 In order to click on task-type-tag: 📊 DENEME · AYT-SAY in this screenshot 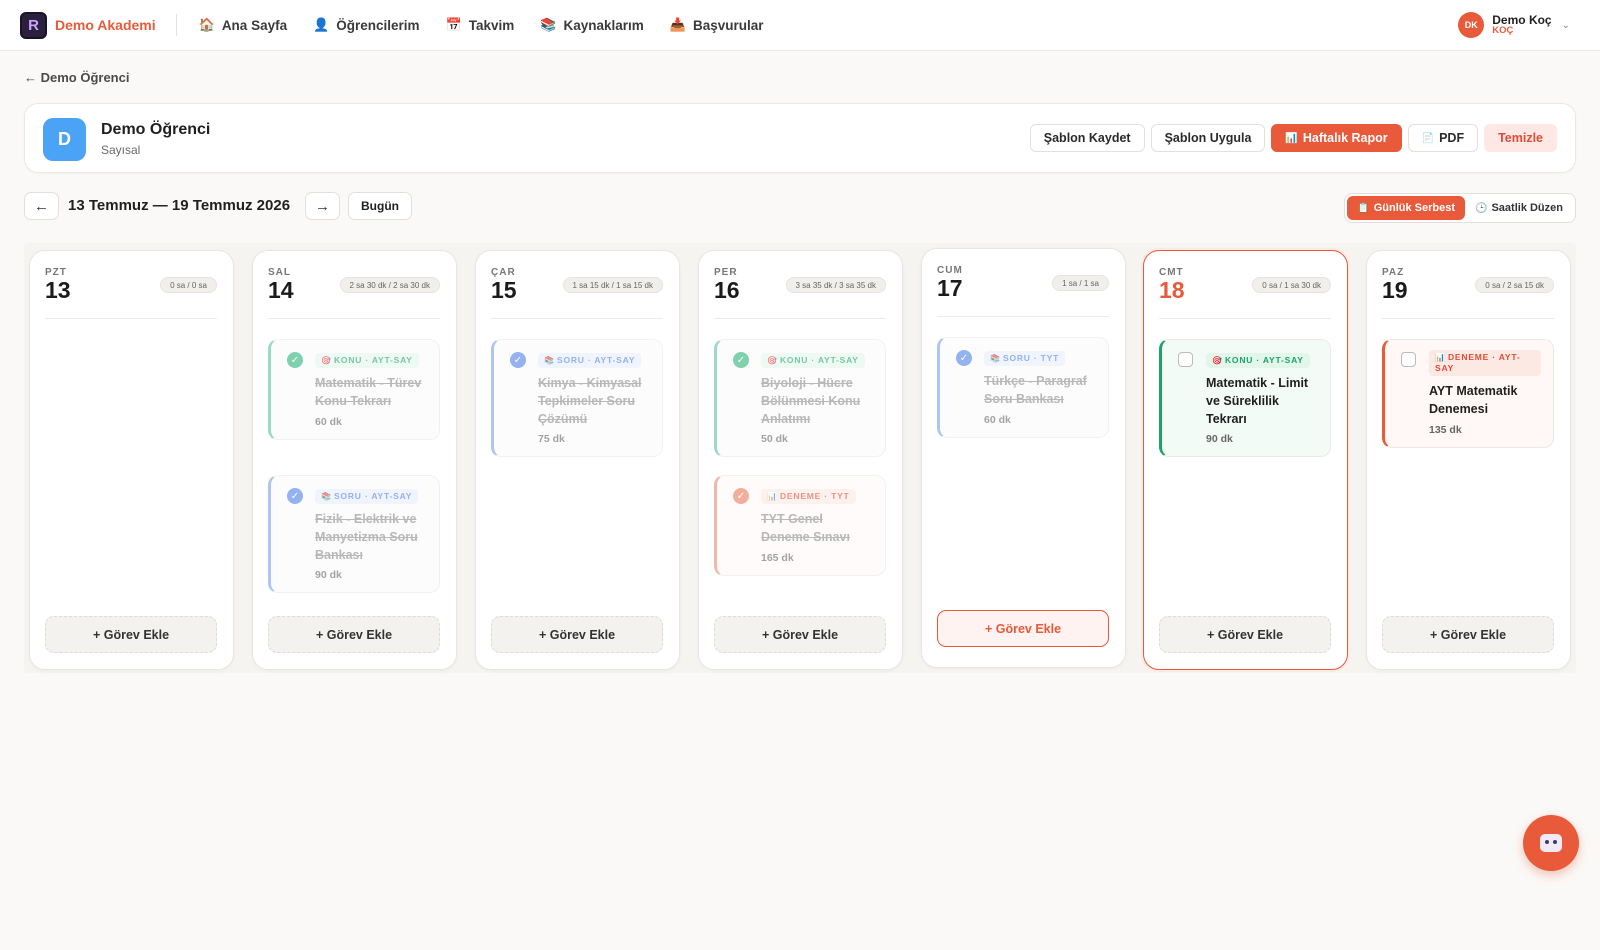, I will do `click(1485, 363)`.